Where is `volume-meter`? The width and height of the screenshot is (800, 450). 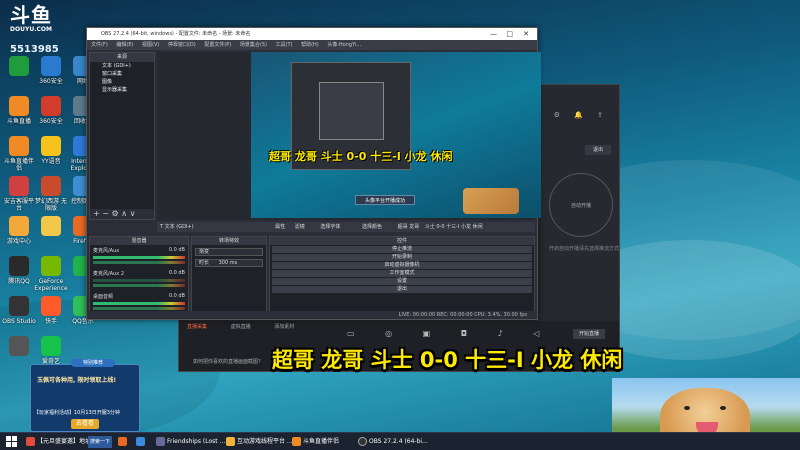
volume-meter is located at coordinates (139, 303).